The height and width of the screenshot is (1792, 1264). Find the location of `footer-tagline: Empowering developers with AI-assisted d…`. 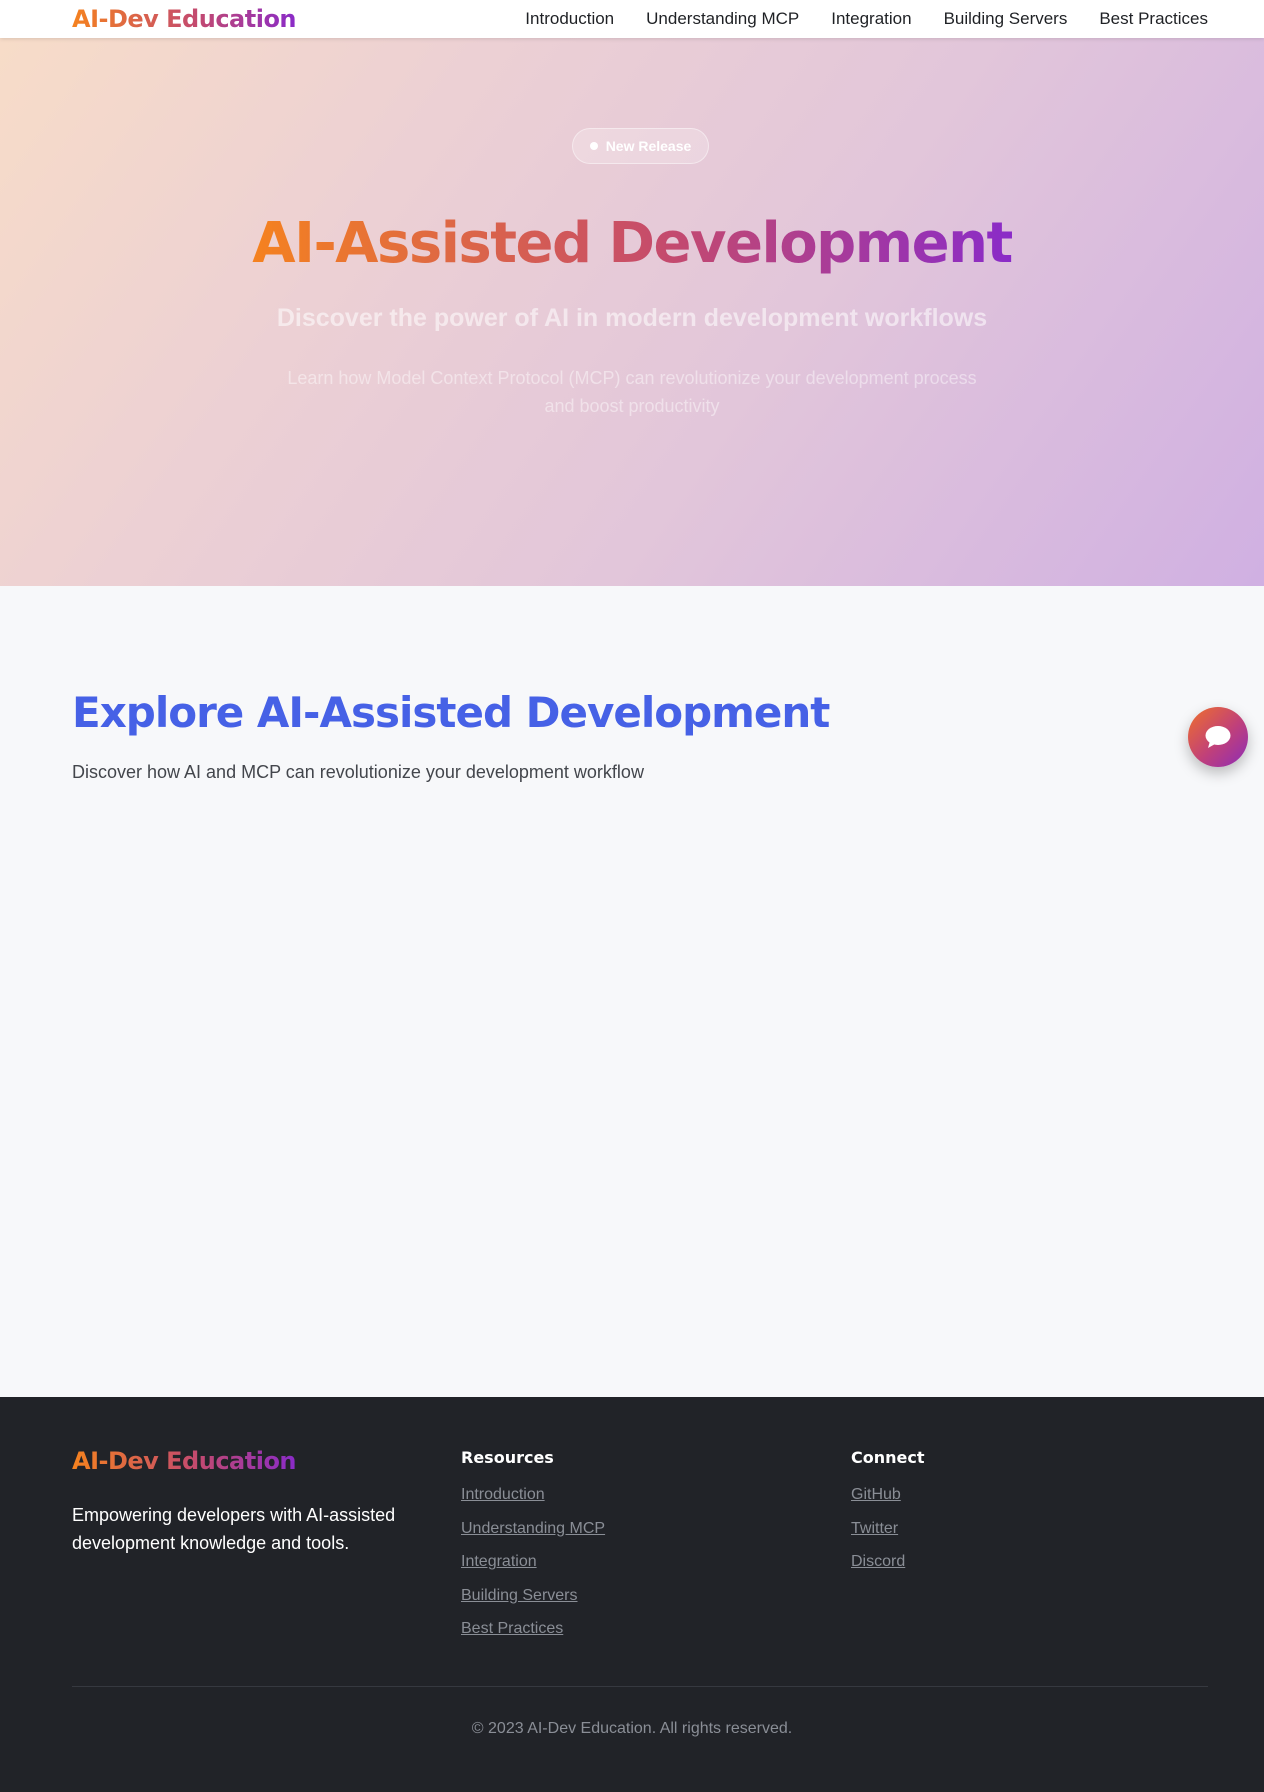

footer-tagline: Empowering developers with AI-assisted d… is located at coordinates (234, 1529).